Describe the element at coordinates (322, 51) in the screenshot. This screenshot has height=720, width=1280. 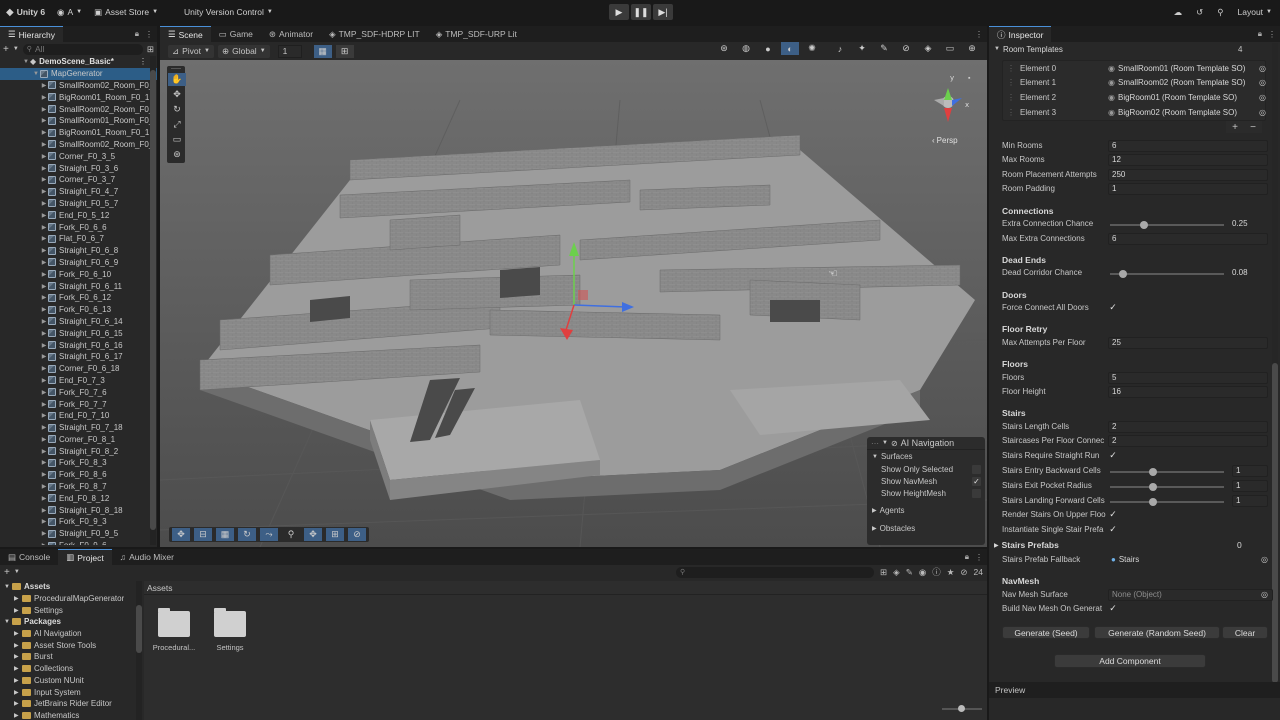
I see `grid-toggle: ▦` at that location.